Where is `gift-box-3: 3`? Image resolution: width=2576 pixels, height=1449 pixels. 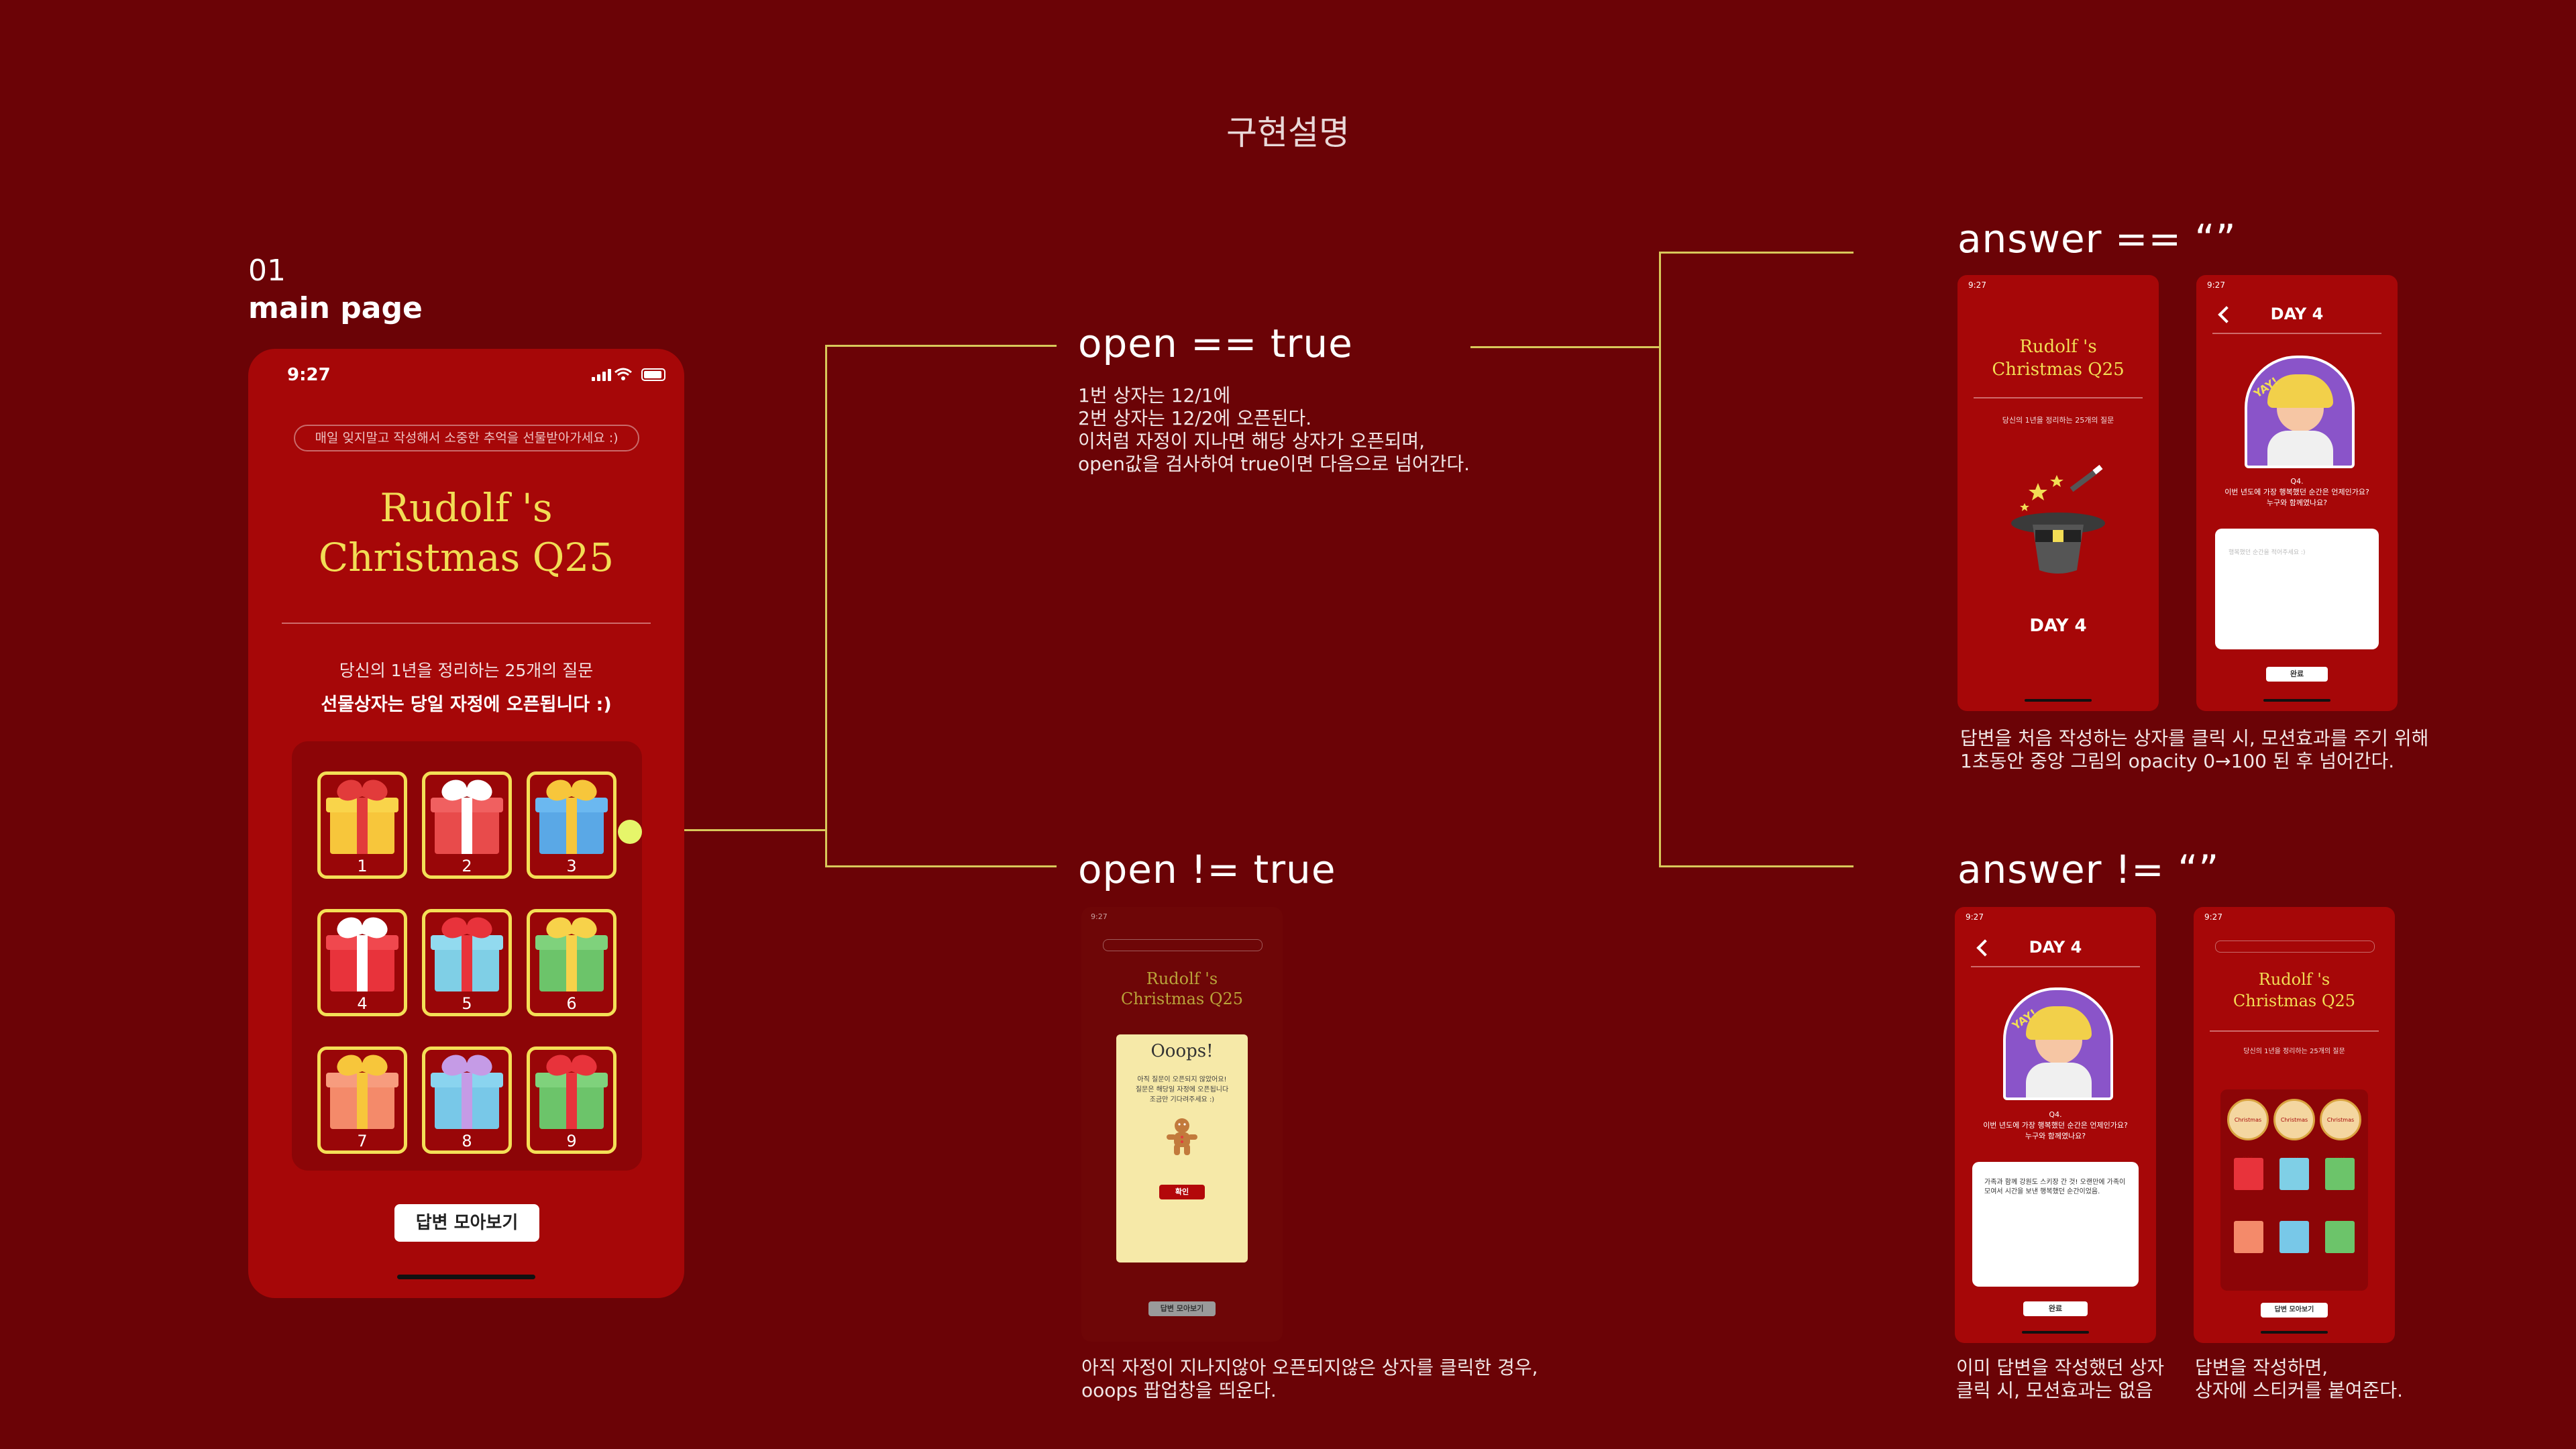 gift-box-3: 3 is located at coordinates (571, 825).